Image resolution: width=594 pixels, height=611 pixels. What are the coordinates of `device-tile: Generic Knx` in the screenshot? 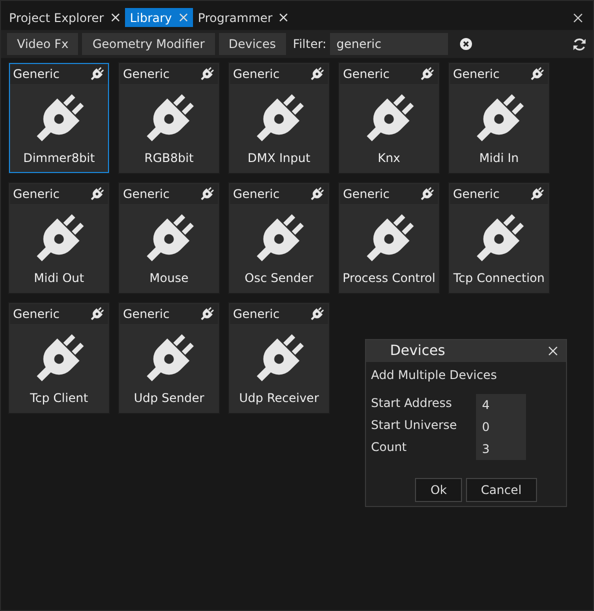 It's located at (389, 118).